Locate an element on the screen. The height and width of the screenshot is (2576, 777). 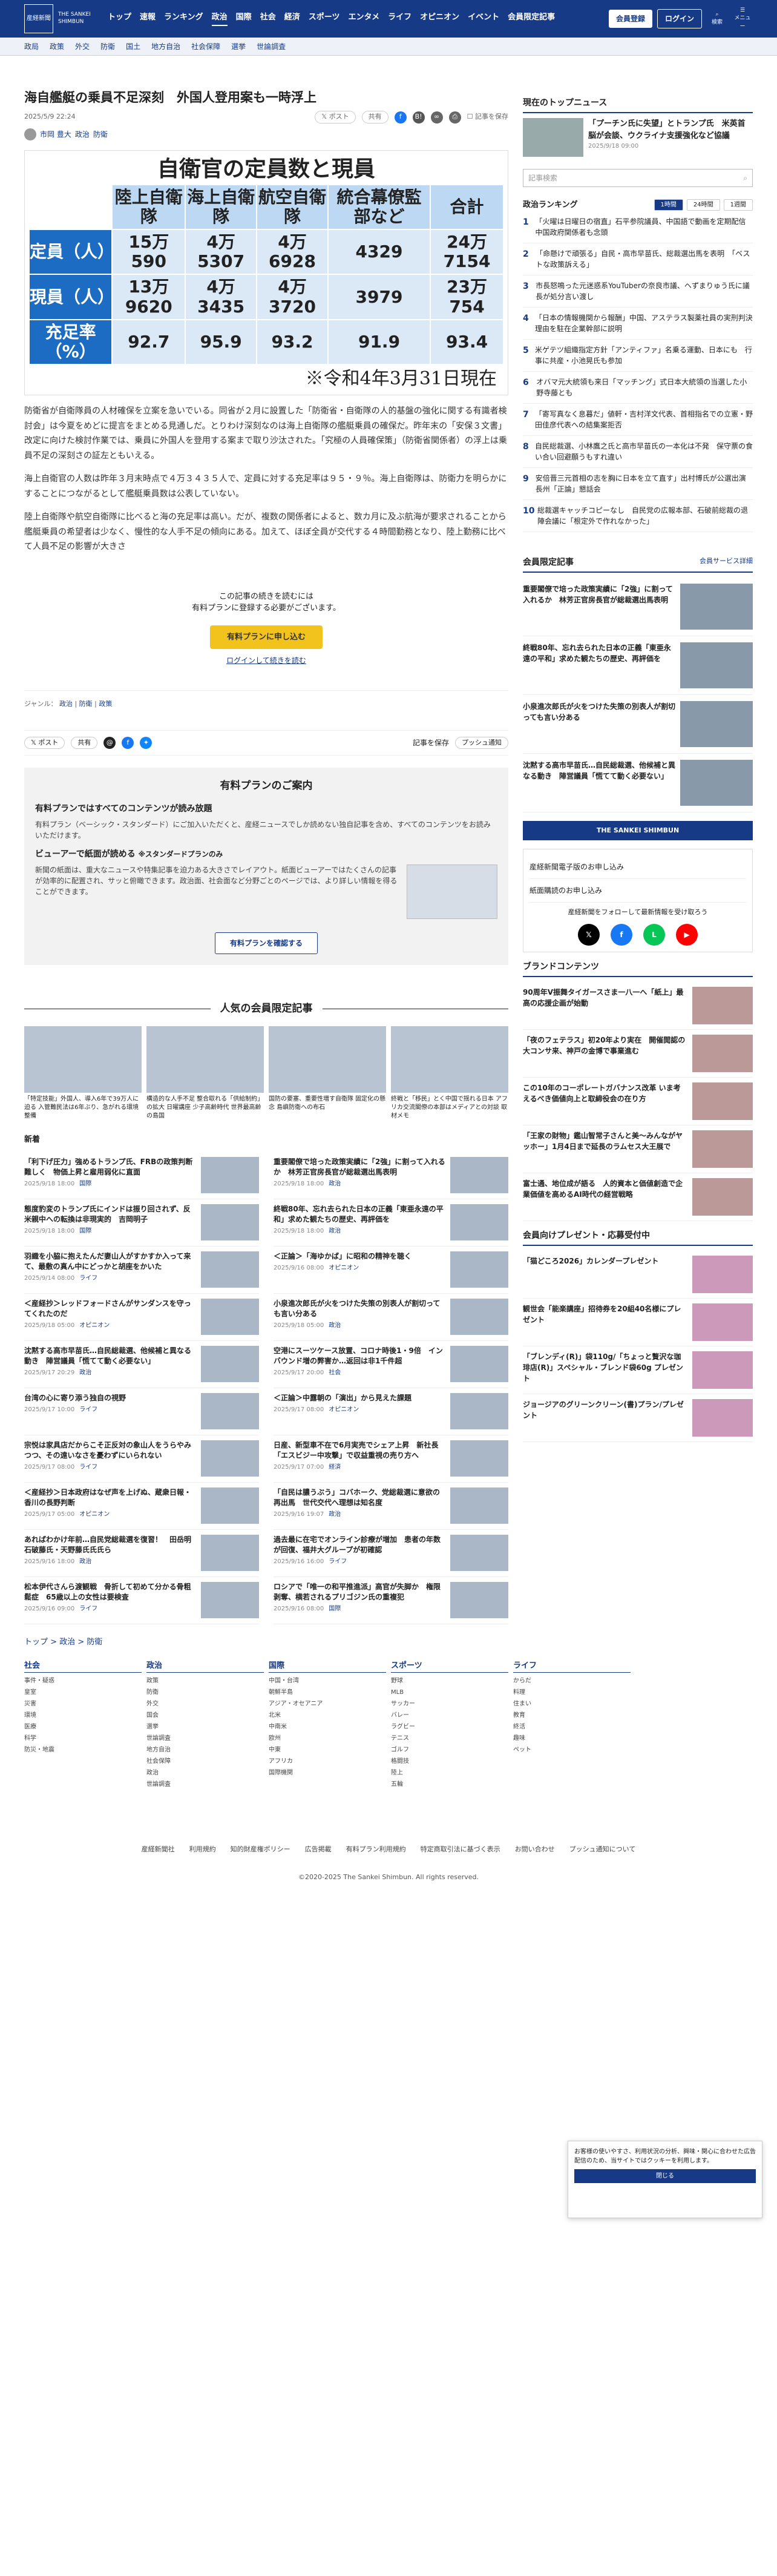
ranking-item: 9 安倍晋三元首相の志を胸に日本を立て直す」出村博氏が公選出演 長州「正論」懇話会 is located at coordinates (638, 484).